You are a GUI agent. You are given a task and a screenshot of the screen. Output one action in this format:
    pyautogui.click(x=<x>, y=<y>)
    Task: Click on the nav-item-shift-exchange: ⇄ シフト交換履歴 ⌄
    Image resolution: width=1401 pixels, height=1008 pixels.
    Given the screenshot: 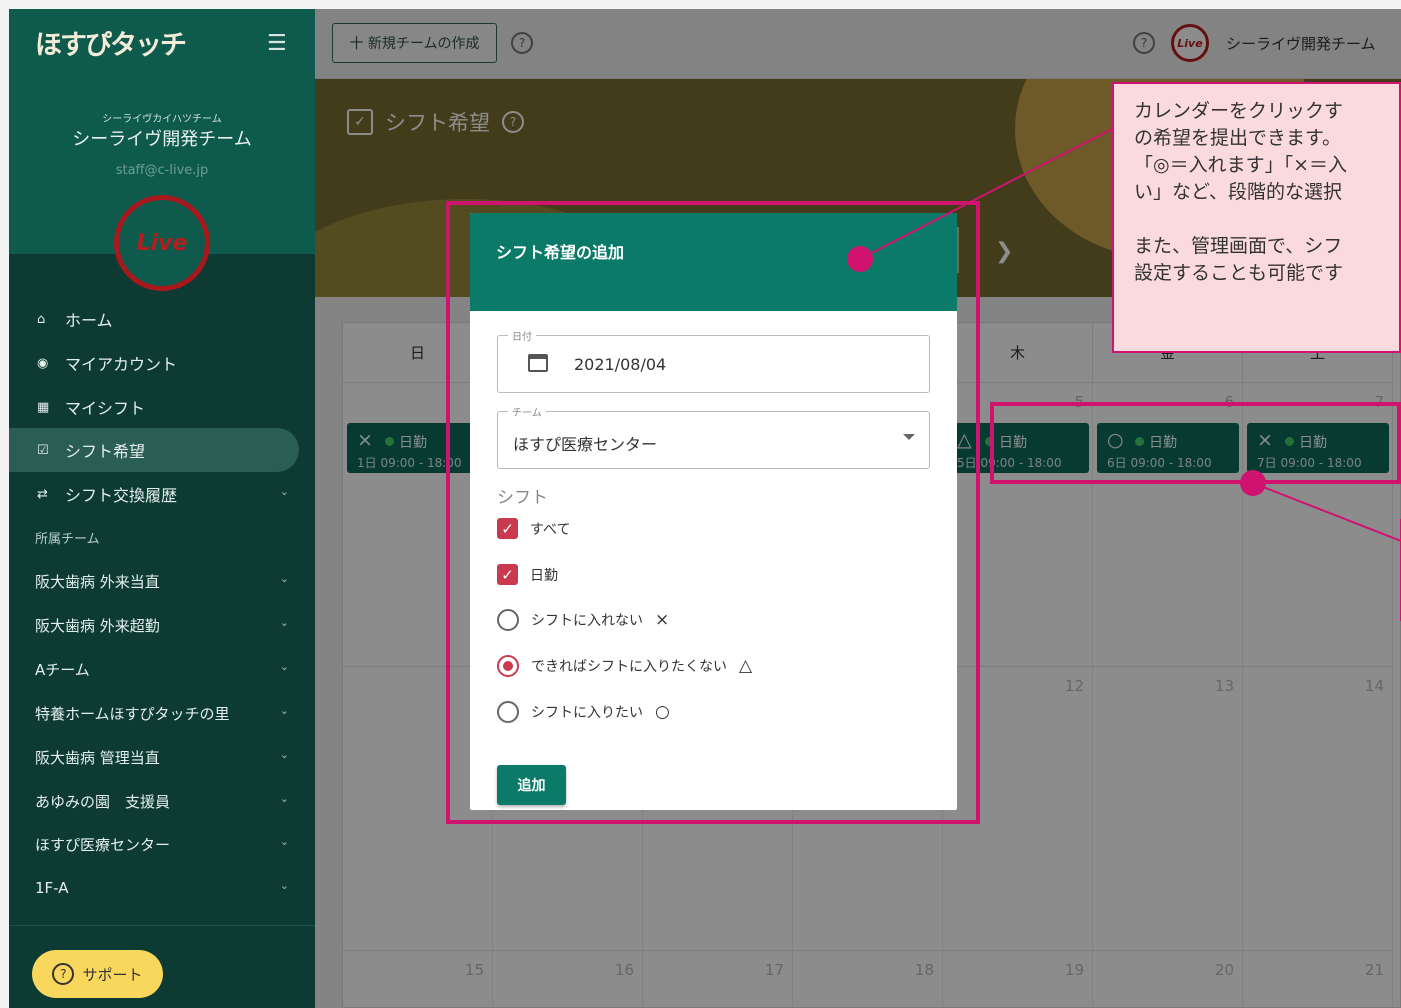 What is the action you would take?
    pyautogui.click(x=154, y=494)
    